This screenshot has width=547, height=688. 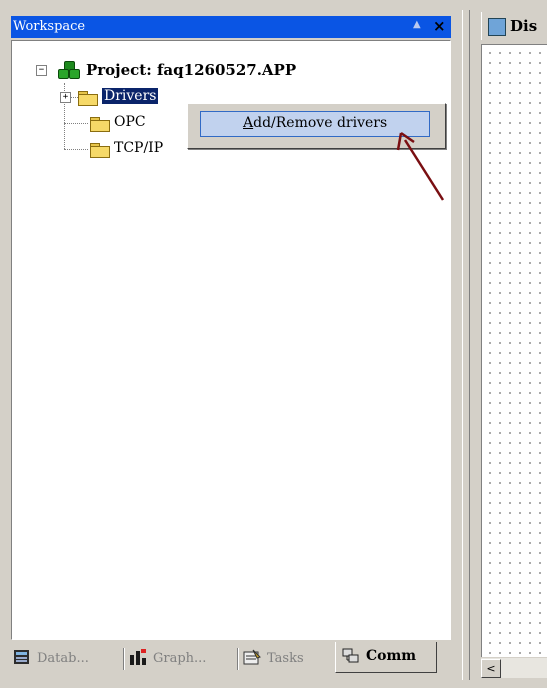 What do you see at coordinates (514, 350) in the screenshot?
I see `display-canvas` at bounding box center [514, 350].